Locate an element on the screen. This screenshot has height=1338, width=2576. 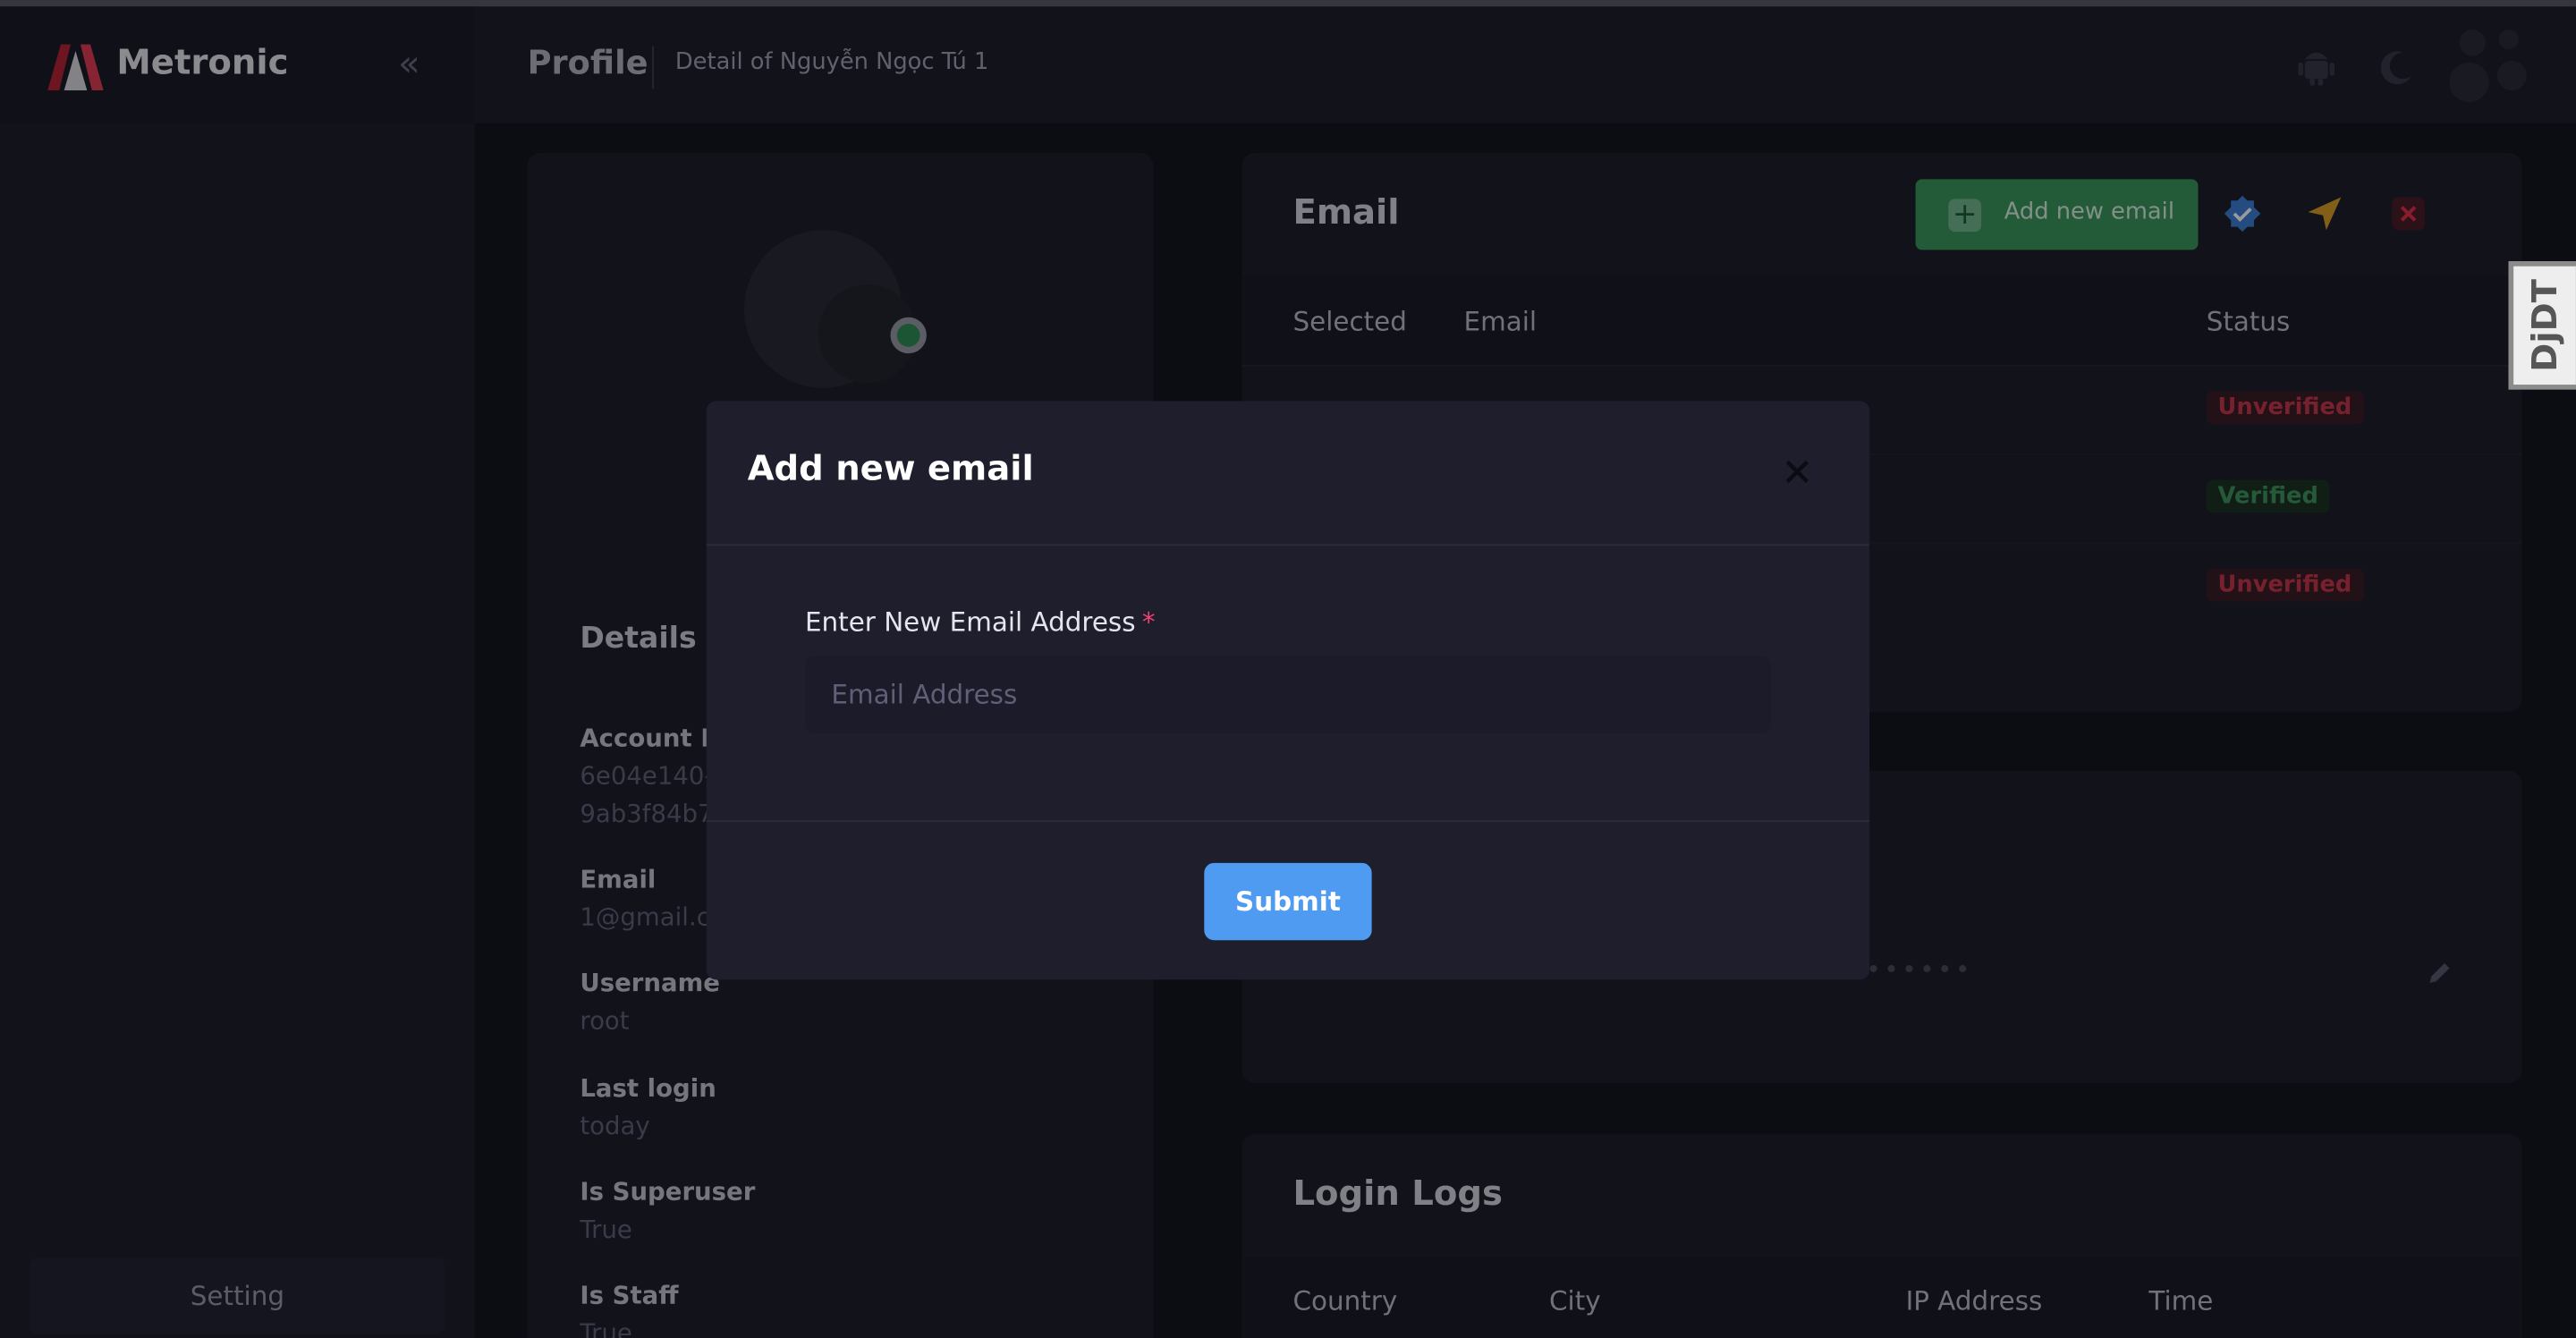
submit-button: Submit is located at coordinates (1288, 901).